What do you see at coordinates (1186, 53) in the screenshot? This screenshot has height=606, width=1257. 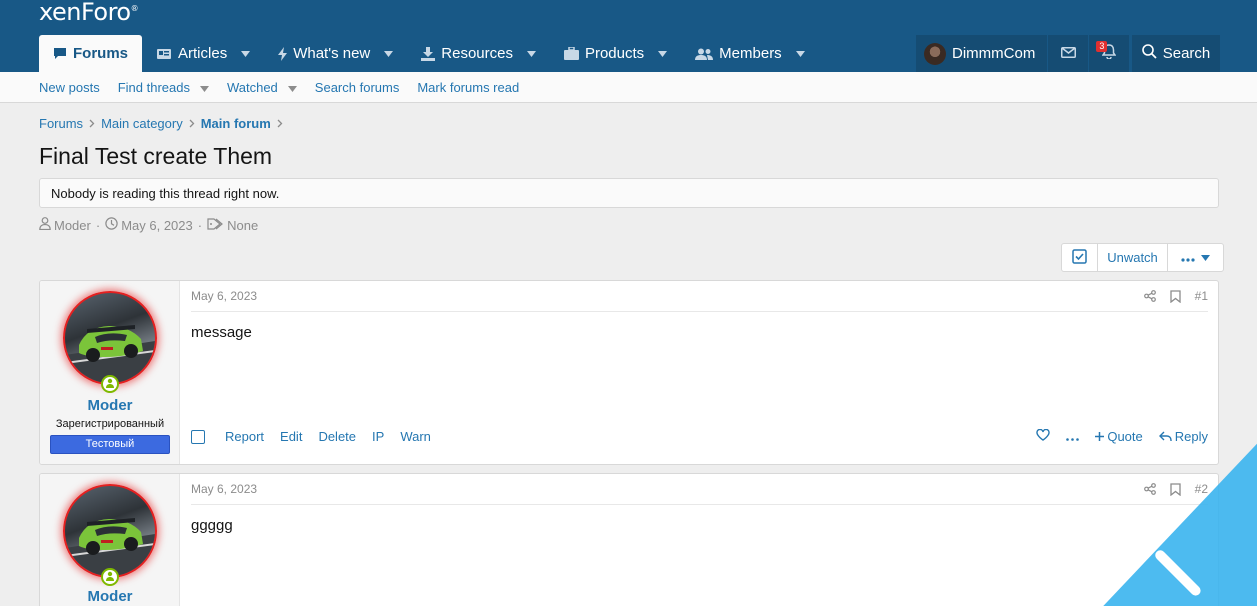 I see `search-label: Search` at bounding box center [1186, 53].